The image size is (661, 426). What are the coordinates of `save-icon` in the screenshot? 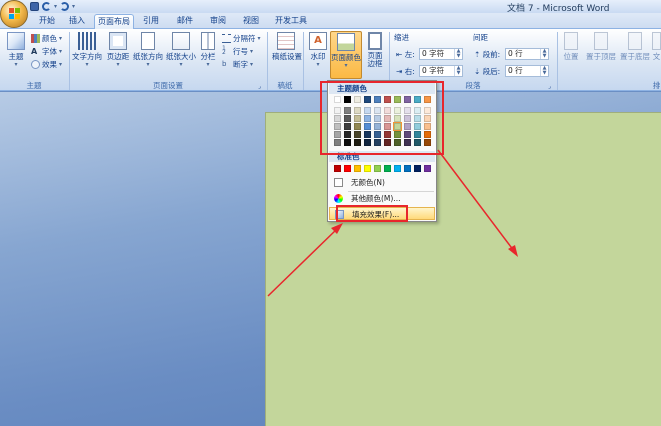 It's located at (34, 6).